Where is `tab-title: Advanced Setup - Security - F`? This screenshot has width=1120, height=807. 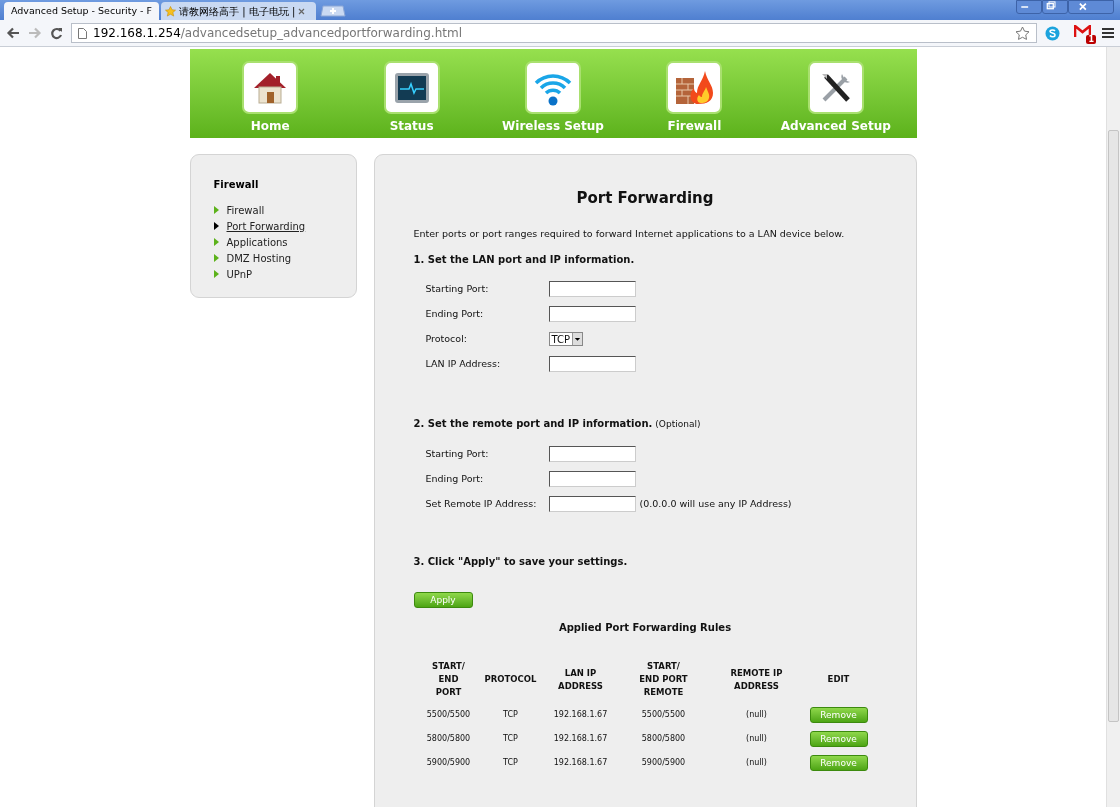
tab-title: Advanced Setup - Security - F is located at coordinates (81, 10).